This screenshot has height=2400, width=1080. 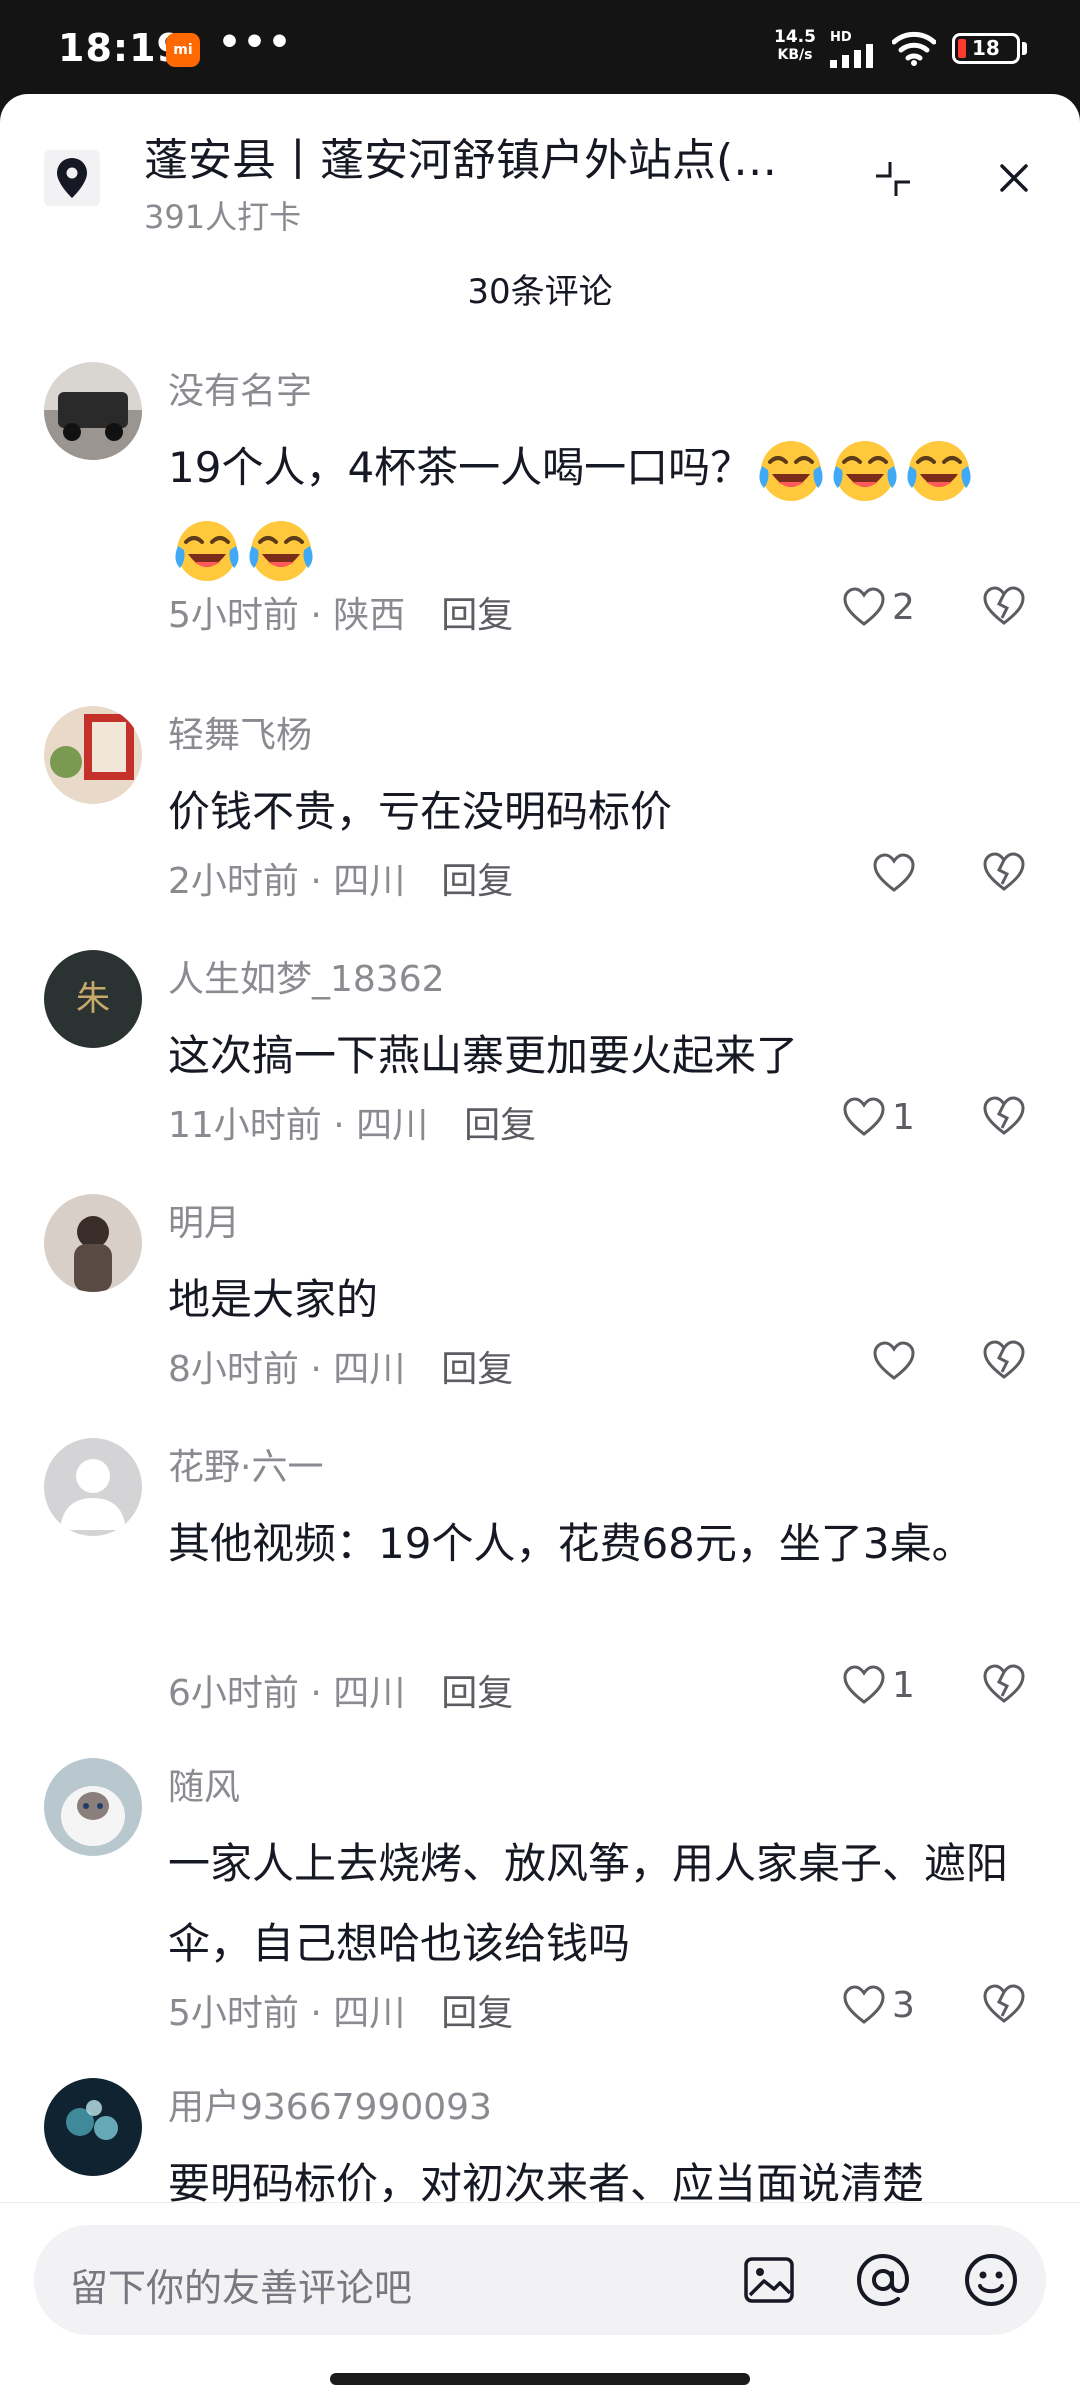 I want to click on comment-meta: 2小时前 · 四川 回复, so click(x=341, y=881).